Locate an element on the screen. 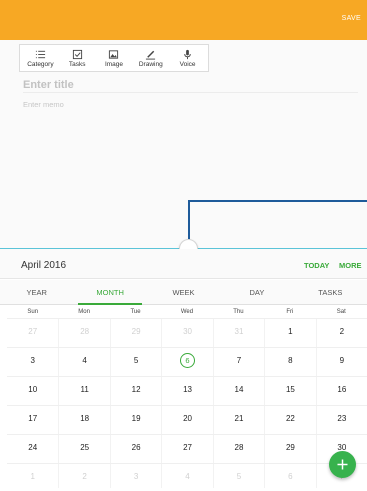  weekday-label: Fri is located at coordinates (290, 312).